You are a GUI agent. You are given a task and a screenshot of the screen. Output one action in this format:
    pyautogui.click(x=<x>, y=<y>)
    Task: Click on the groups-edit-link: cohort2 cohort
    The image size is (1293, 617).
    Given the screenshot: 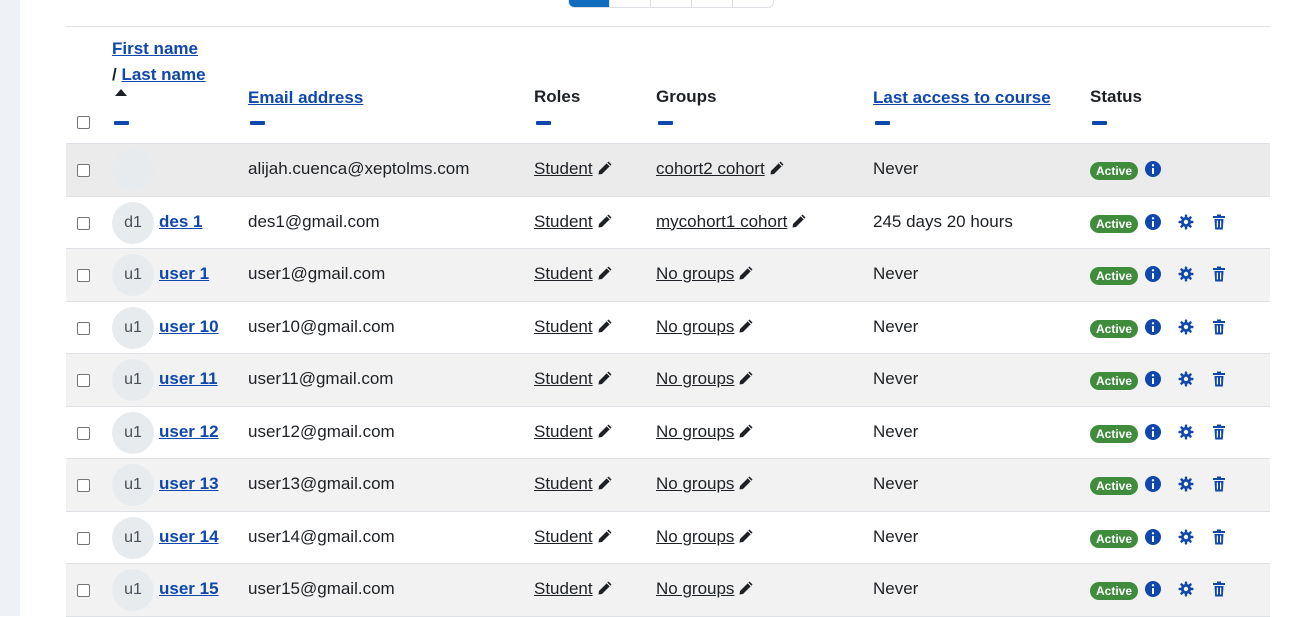 What is the action you would take?
    pyautogui.click(x=720, y=169)
    